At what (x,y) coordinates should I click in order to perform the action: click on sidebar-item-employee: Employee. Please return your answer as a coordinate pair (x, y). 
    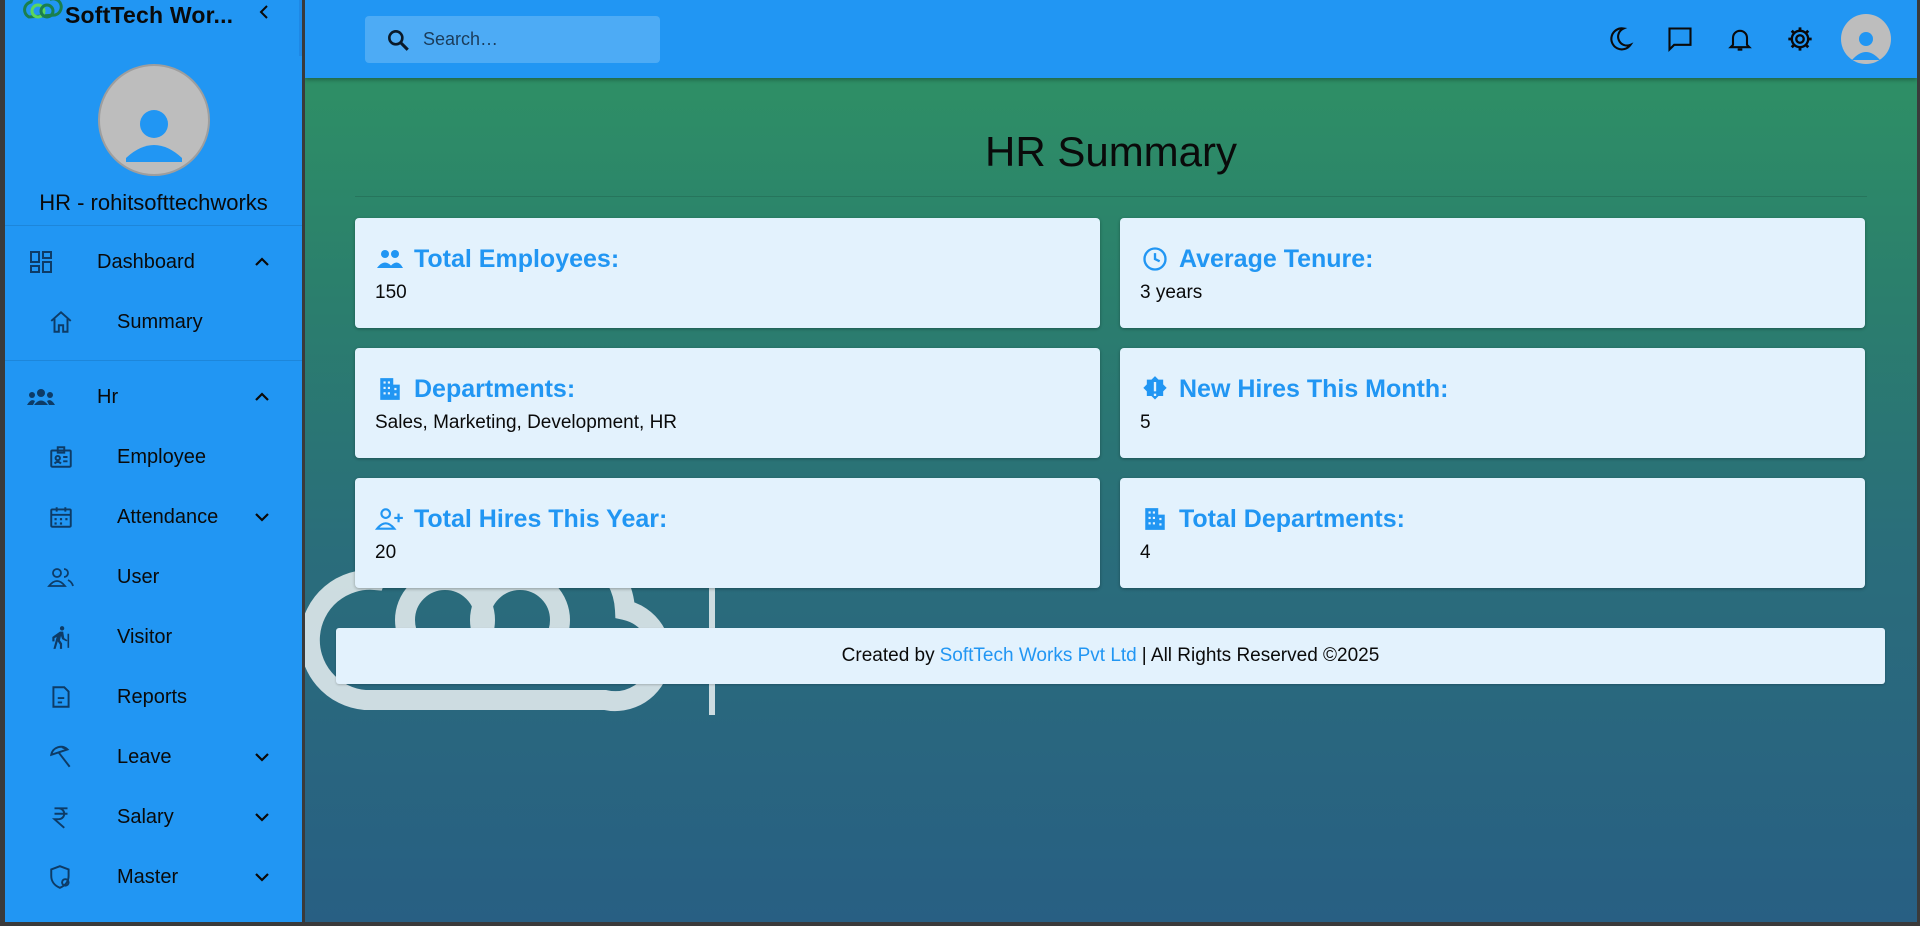
    Looking at the image, I should click on (153, 457).